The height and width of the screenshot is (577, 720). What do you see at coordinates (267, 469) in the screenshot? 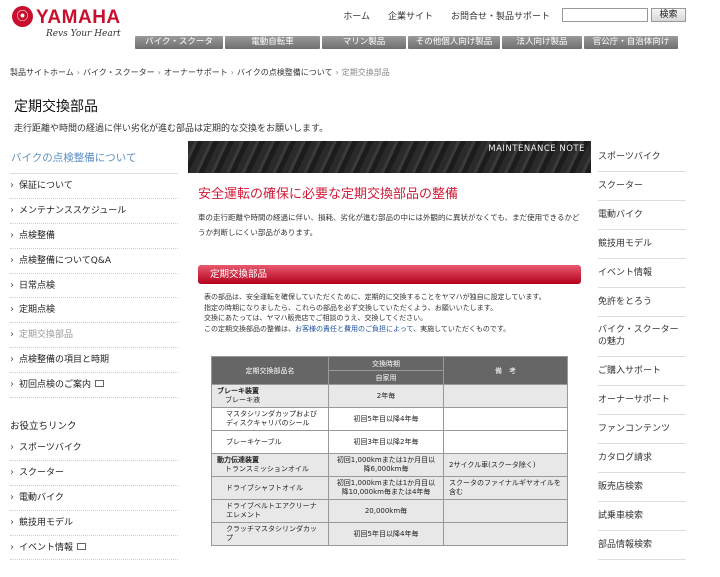
I see `part-name: トランスミッションオイル` at bounding box center [267, 469].